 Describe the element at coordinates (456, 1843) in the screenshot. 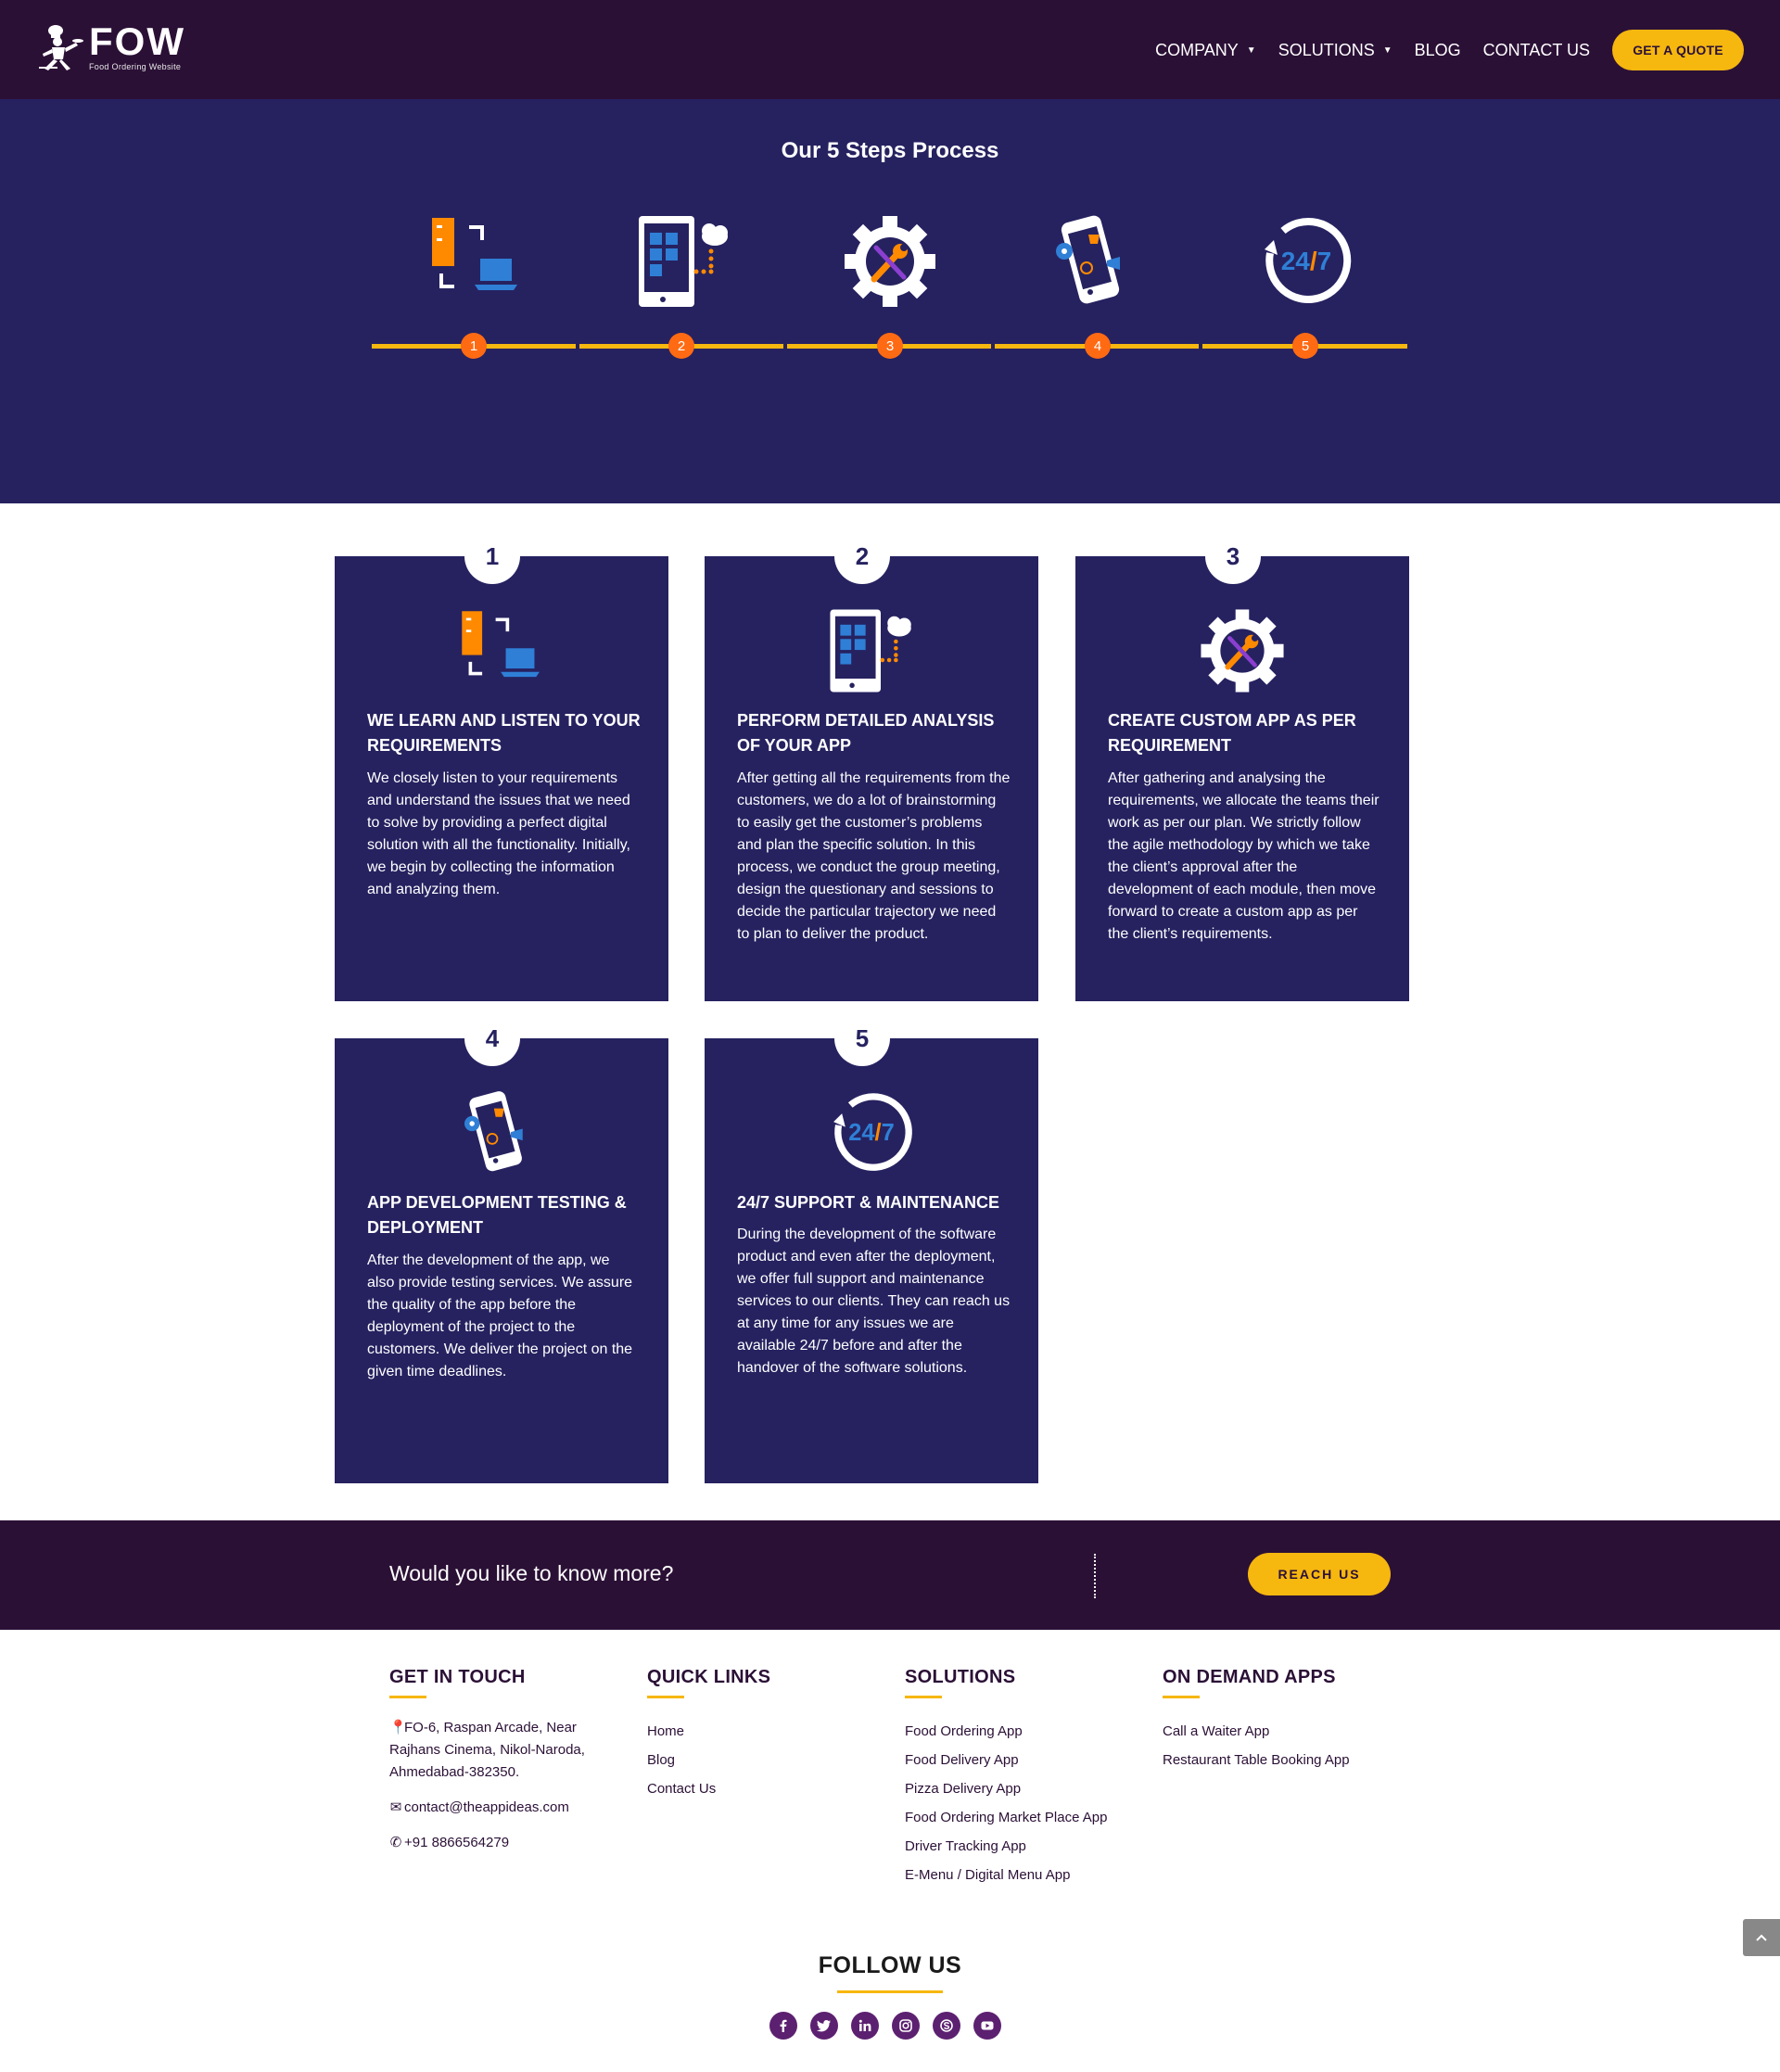

I see `phone-link: +91 8866564279` at that location.